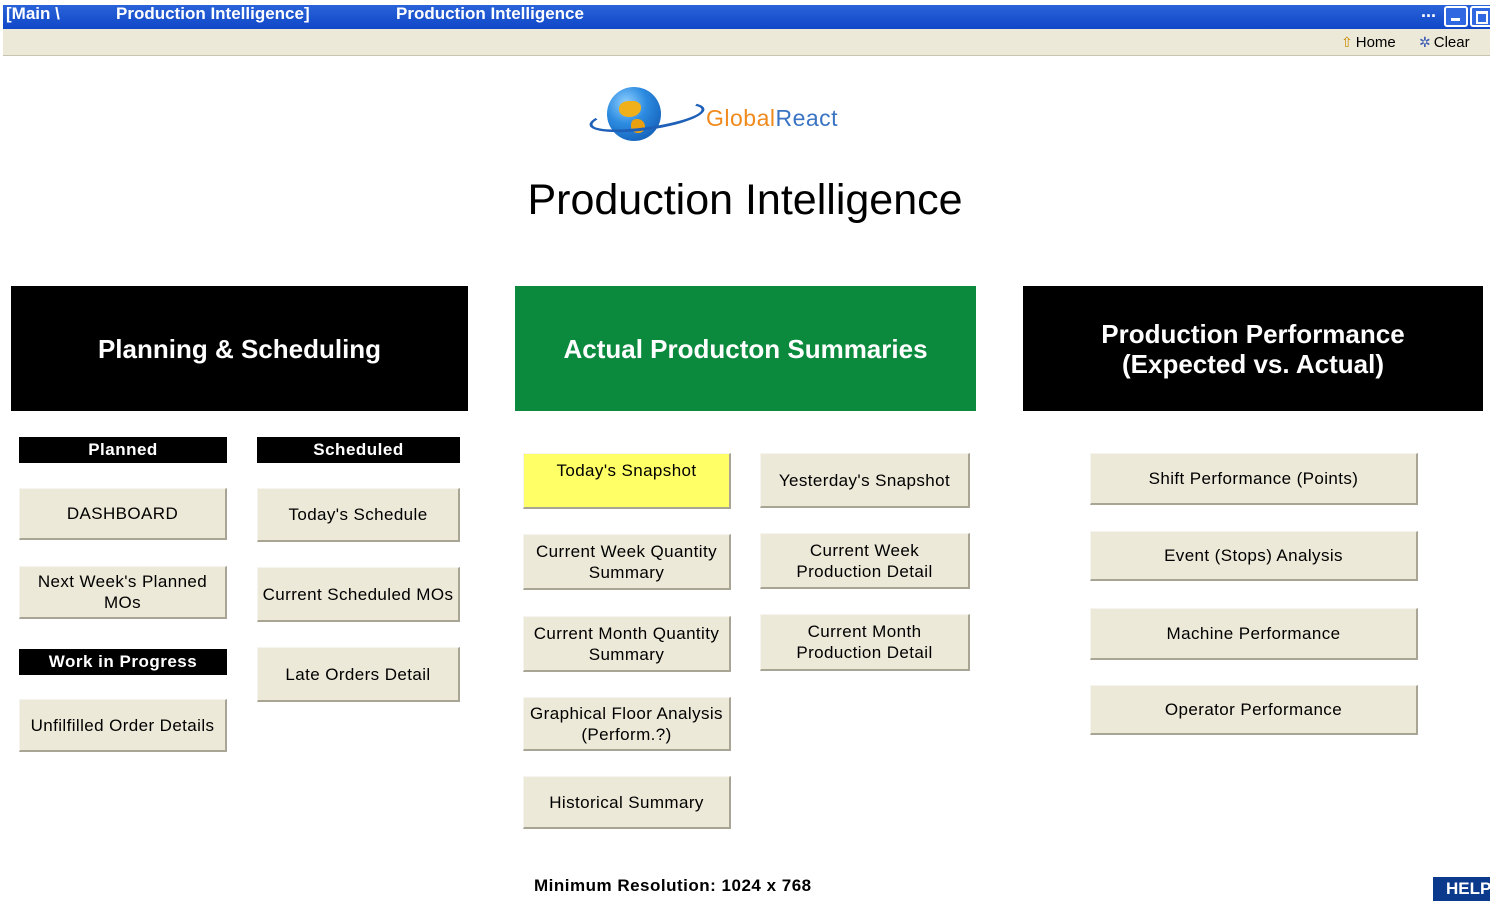 The width and height of the screenshot is (1490, 901). Describe the element at coordinates (772, 118) in the screenshot. I see `logo-text: GlobalReact` at that location.